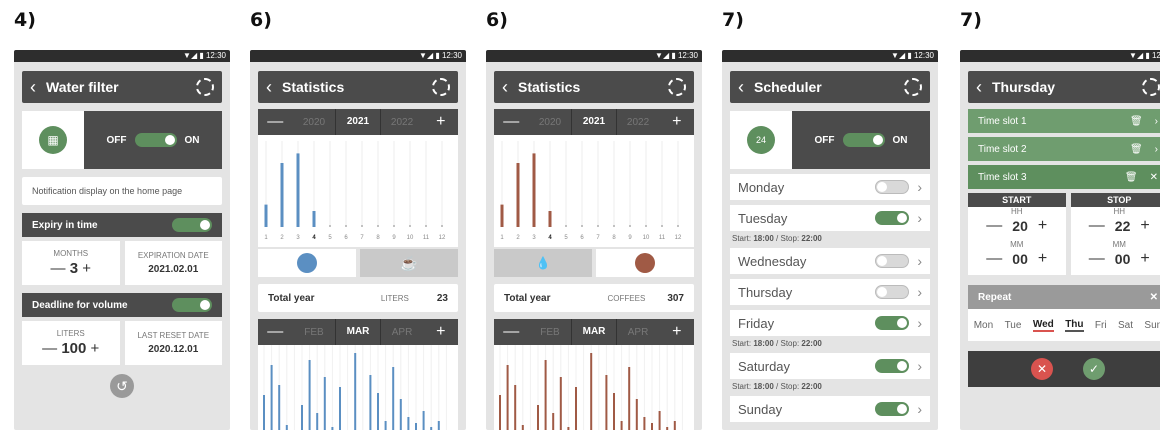 The height and width of the screenshot is (442, 1160). Describe the element at coordinates (122, 191) in the screenshot. I see `notification-row: Notification display on the home page` at that location.